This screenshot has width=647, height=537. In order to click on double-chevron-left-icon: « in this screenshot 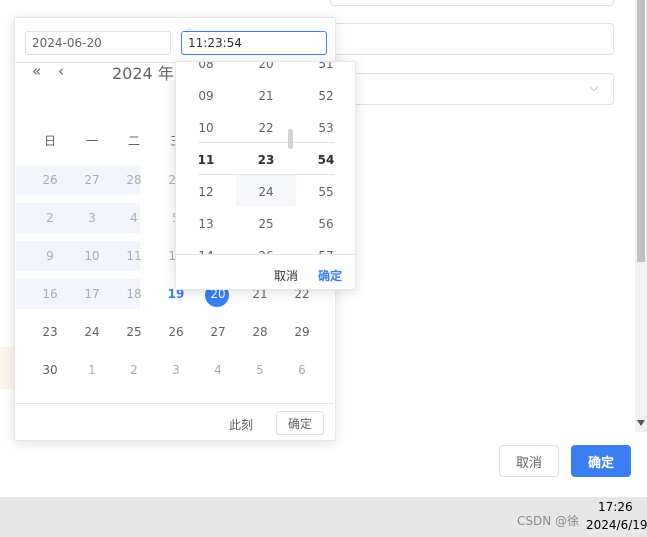, I will do `click(36, 71)`.